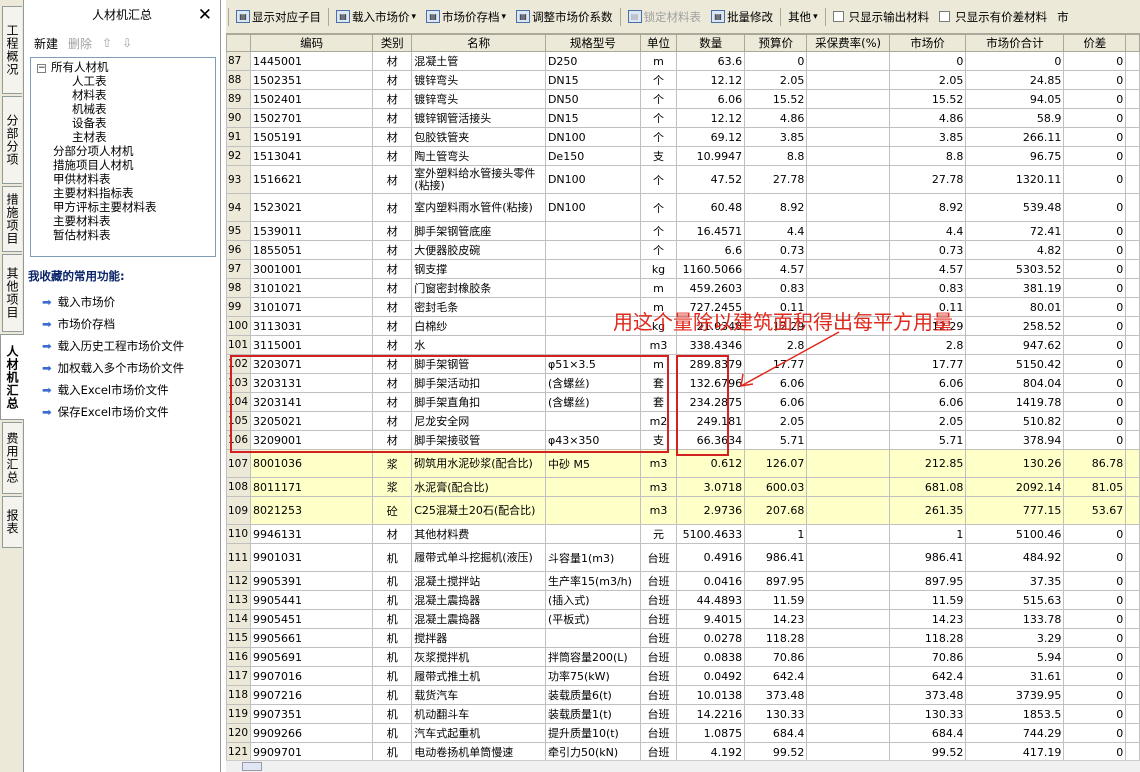 The image size is (1140, 772). What do you see at coordinates (89, 81) in the screenshot?
I see `tree-item: 人工表` at bounding box center [89, 81].